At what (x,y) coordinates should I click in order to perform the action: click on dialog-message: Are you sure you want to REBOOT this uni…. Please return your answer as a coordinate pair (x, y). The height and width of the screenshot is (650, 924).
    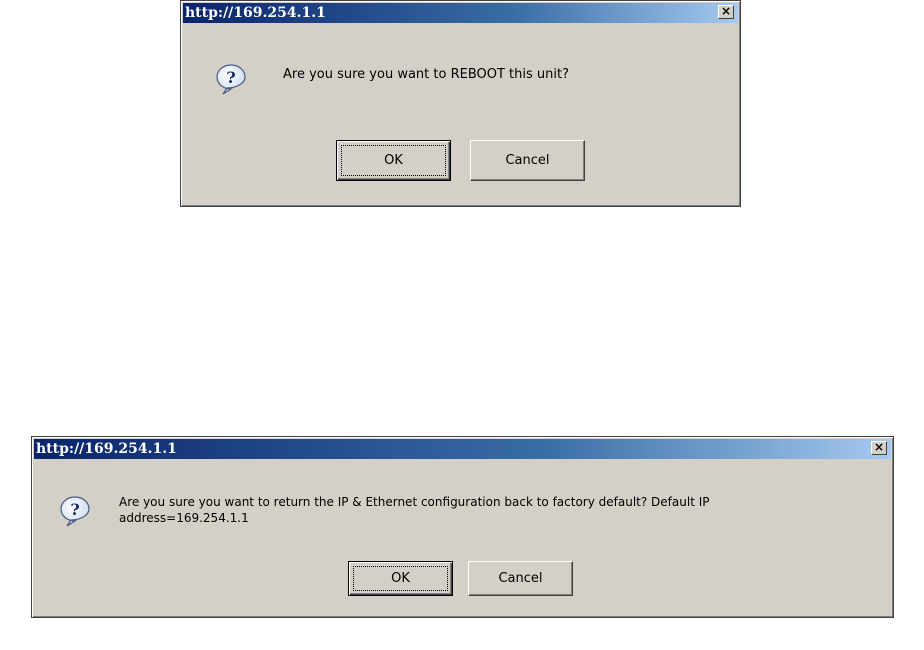
    Looking at the image, I should click on (426, 74).